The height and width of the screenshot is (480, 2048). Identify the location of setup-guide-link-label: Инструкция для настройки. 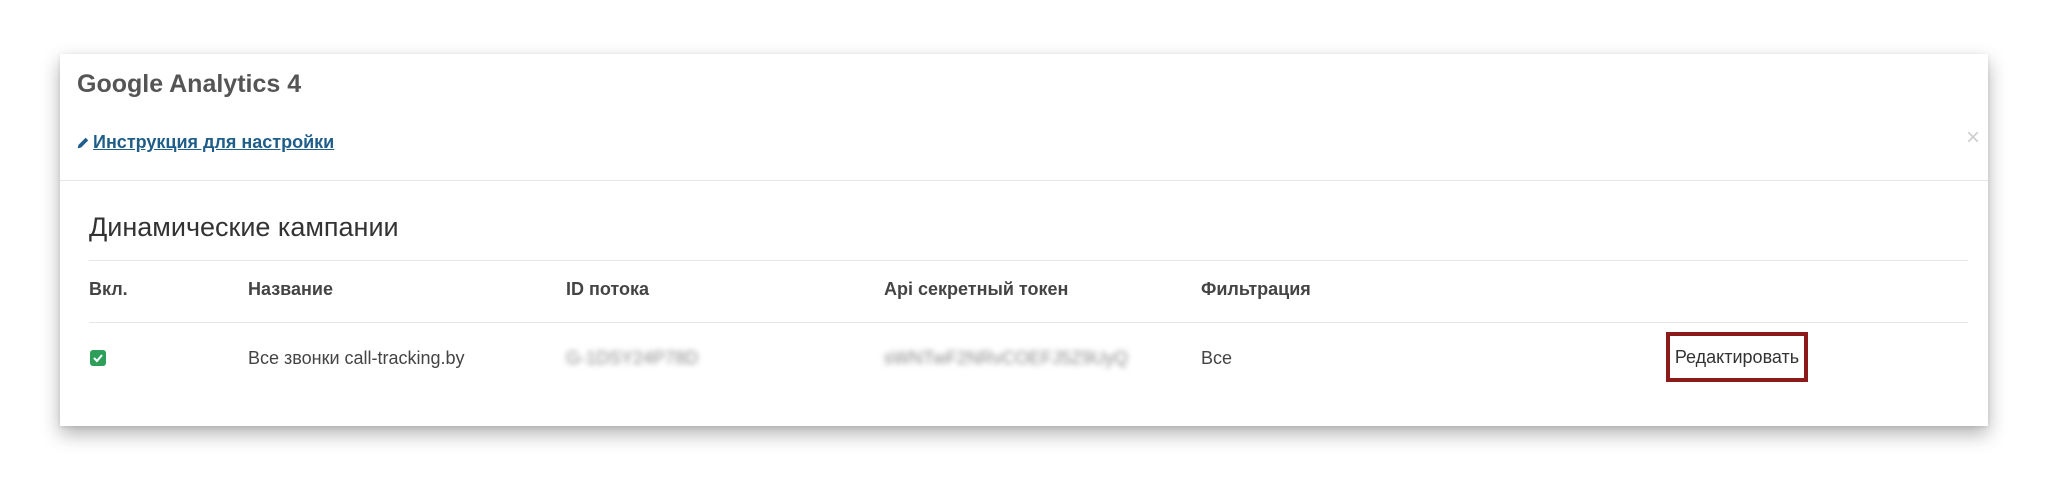
(214, 142).